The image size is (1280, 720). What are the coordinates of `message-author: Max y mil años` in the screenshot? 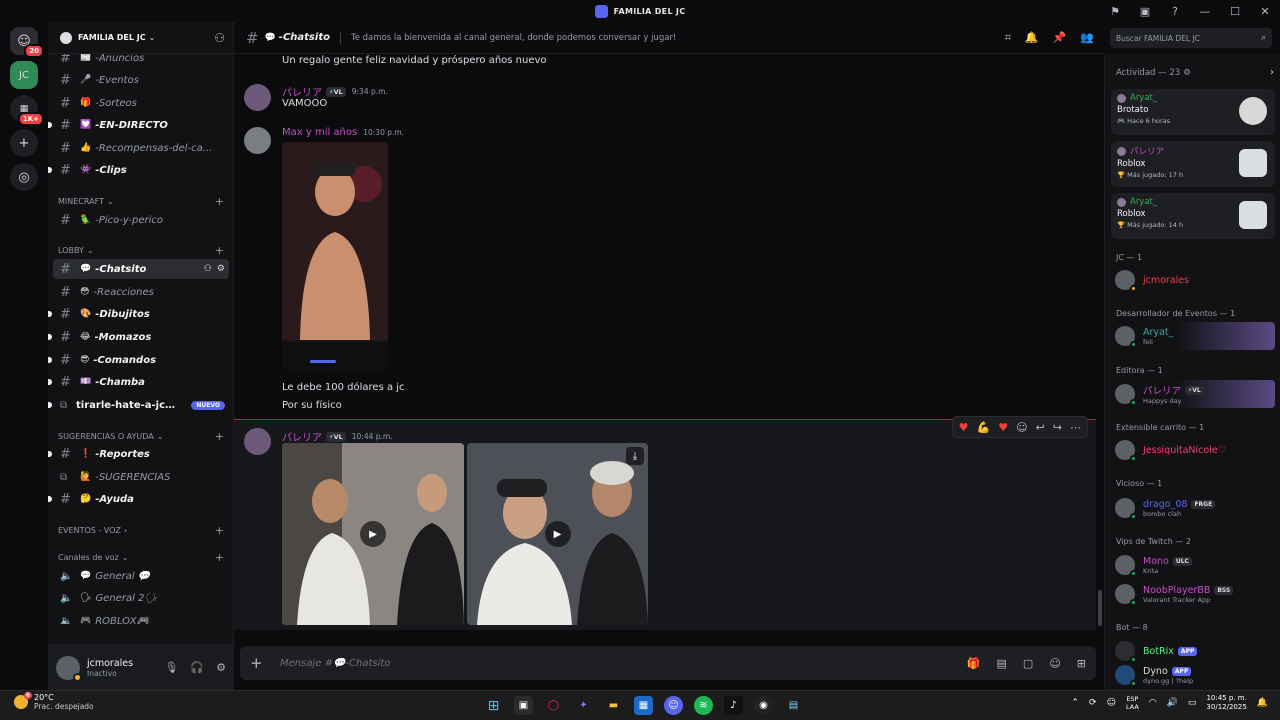 It's located at (319, 132).